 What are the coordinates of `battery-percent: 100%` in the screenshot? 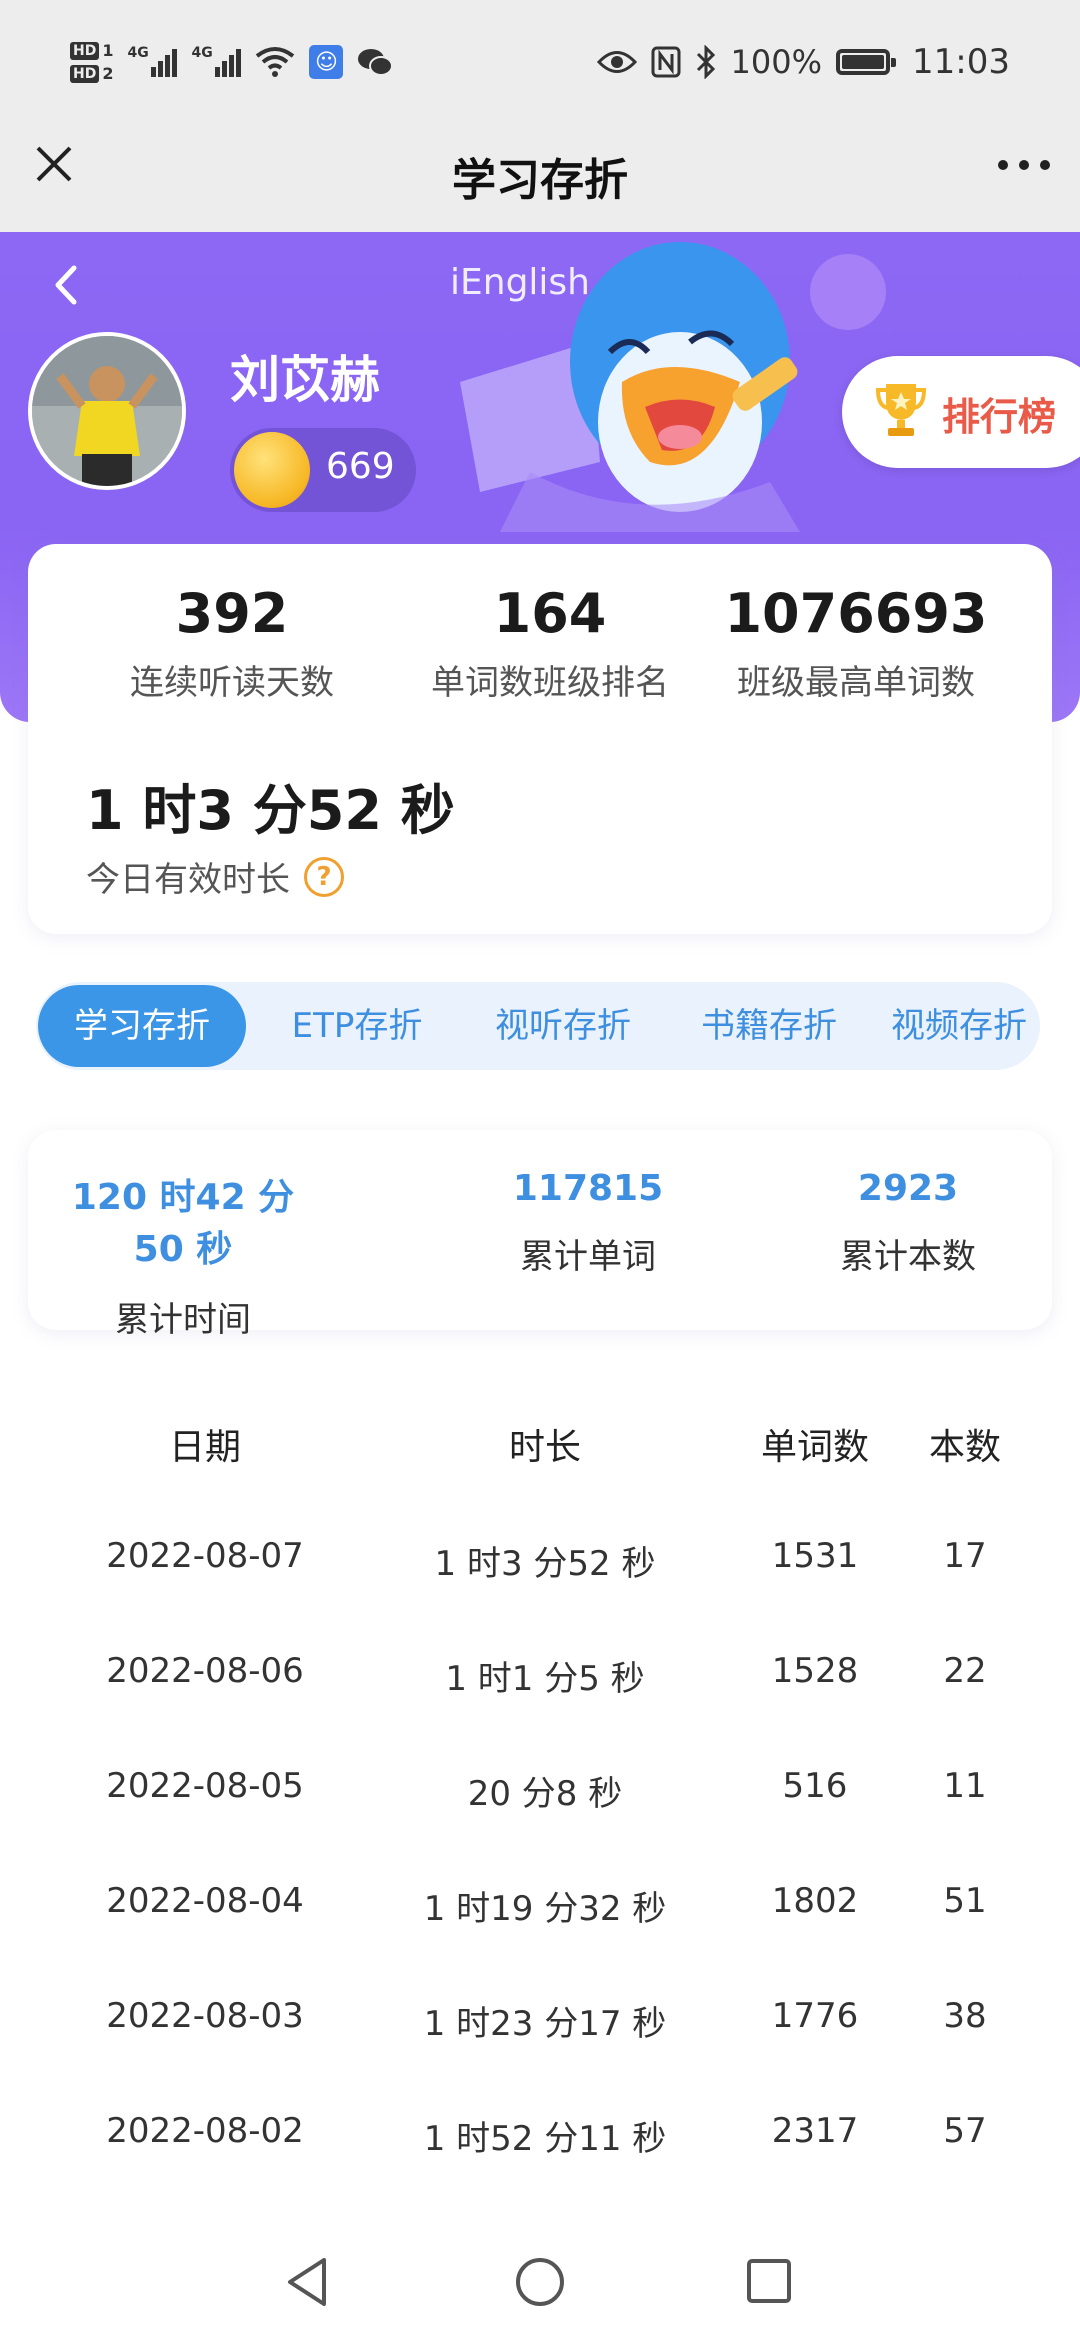 It's located at (776, 62).